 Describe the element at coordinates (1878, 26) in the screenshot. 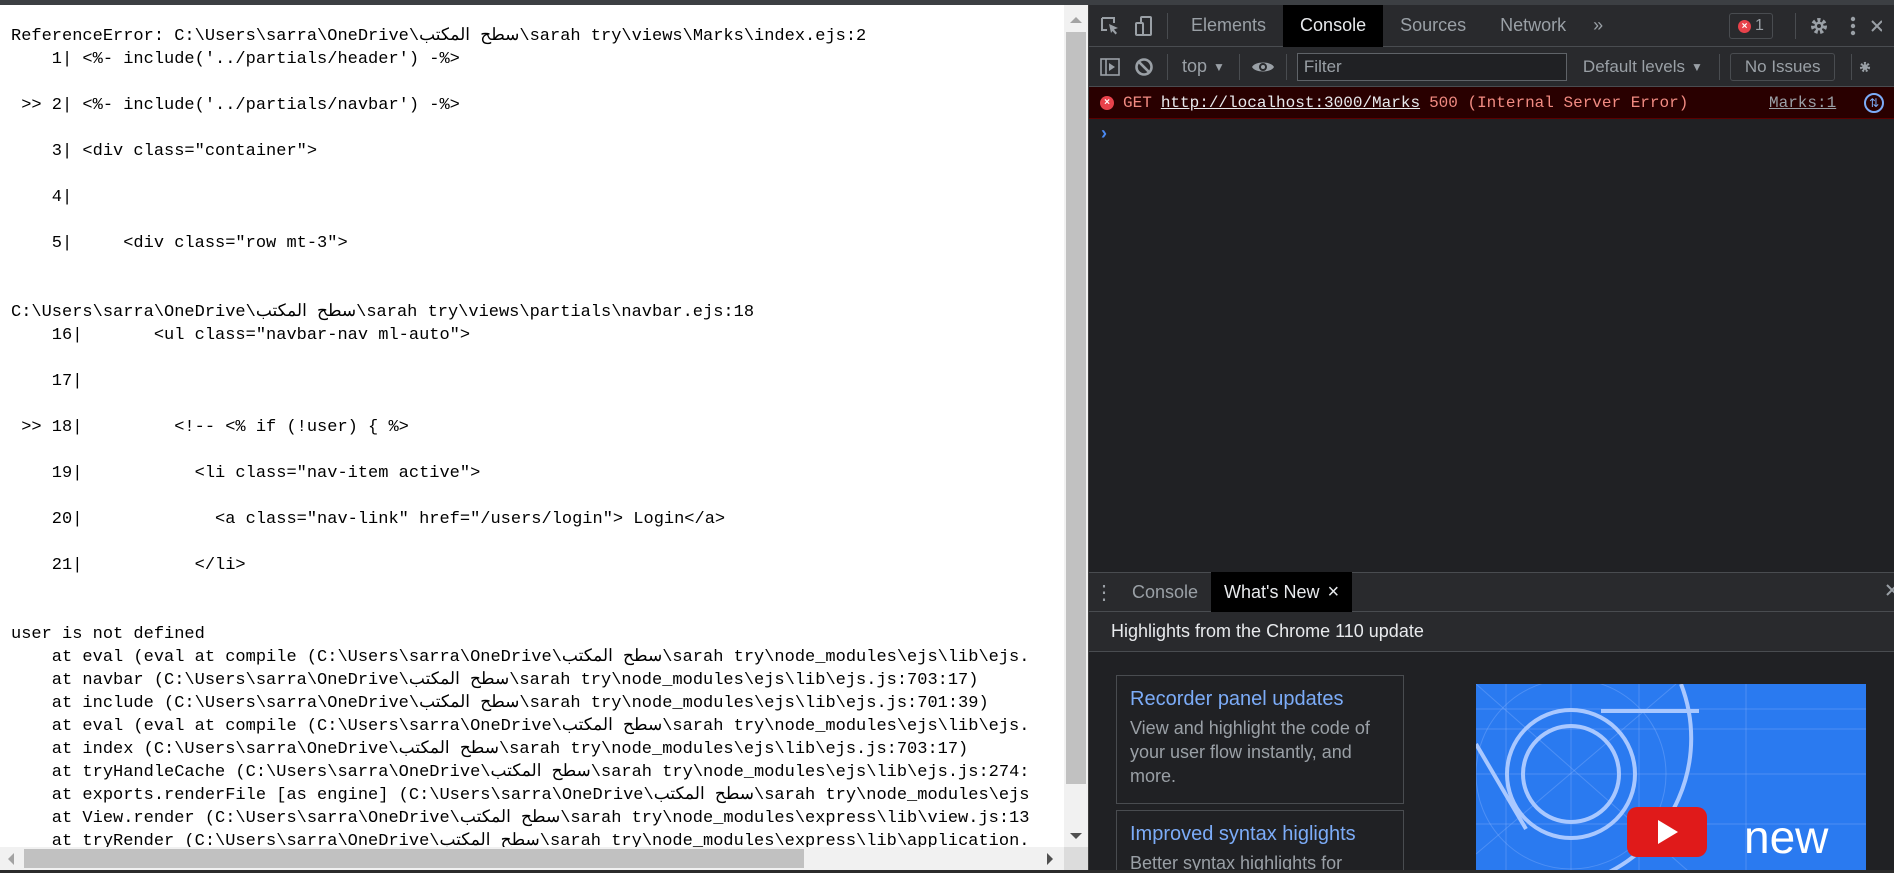

I see `close-devtools-icon` at that location.